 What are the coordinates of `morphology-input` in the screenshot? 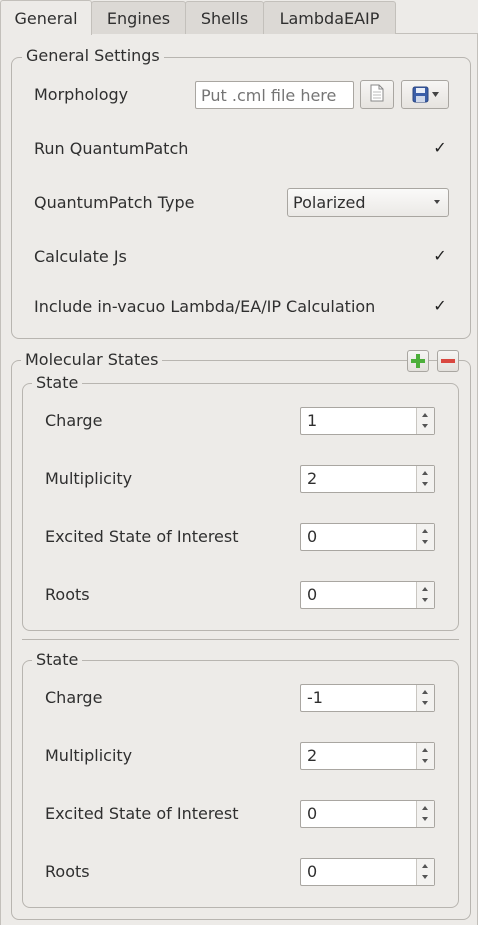 It's located at (274, 95).